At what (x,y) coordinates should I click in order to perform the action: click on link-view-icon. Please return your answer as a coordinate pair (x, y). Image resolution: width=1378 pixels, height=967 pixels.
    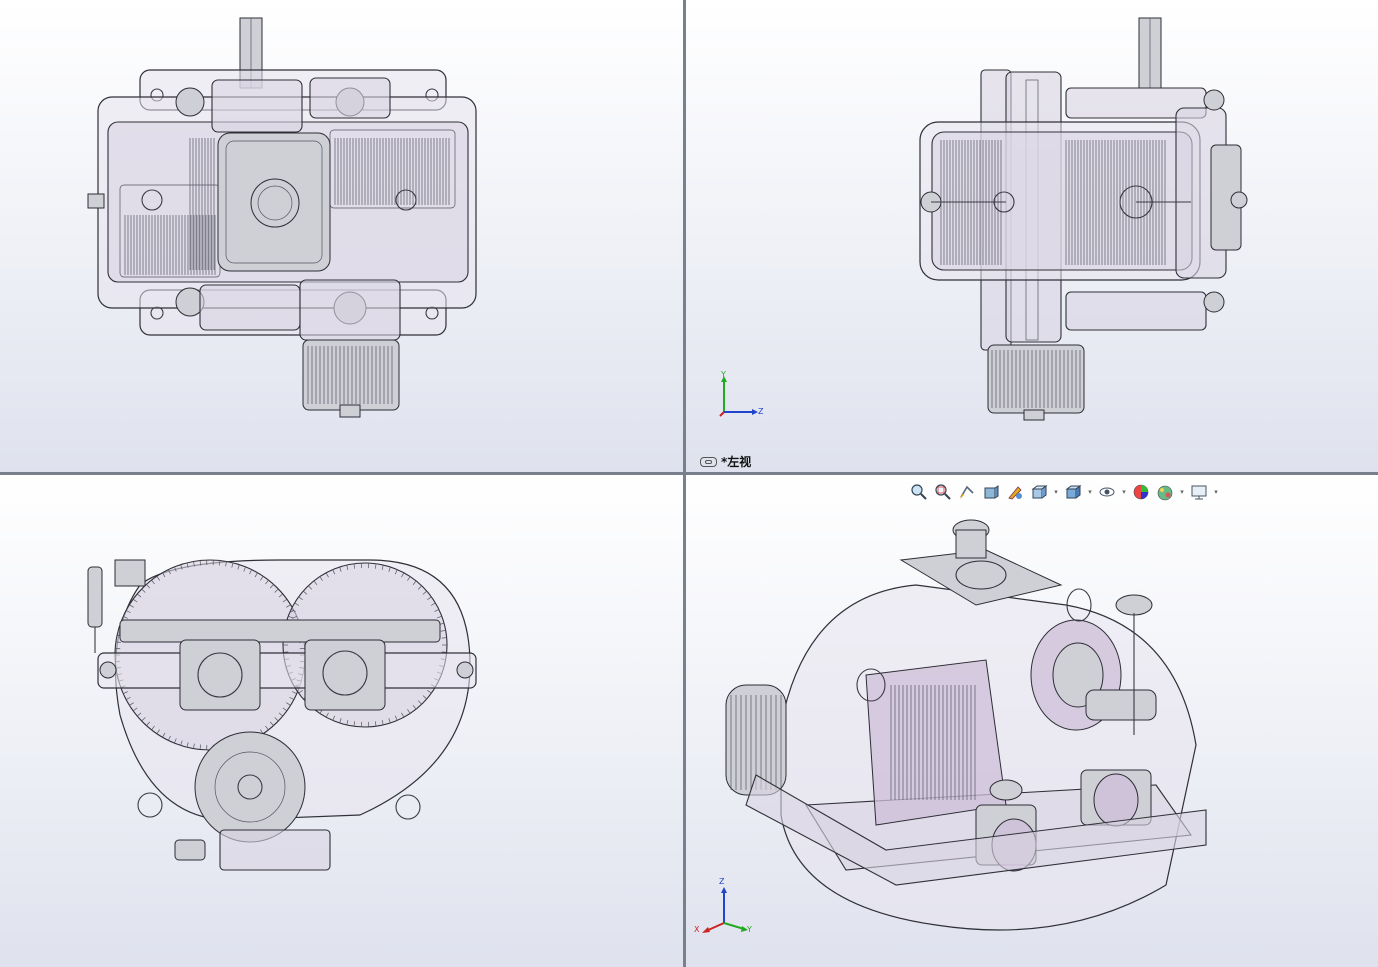
    Looking at the image, I should click on (708, 461).